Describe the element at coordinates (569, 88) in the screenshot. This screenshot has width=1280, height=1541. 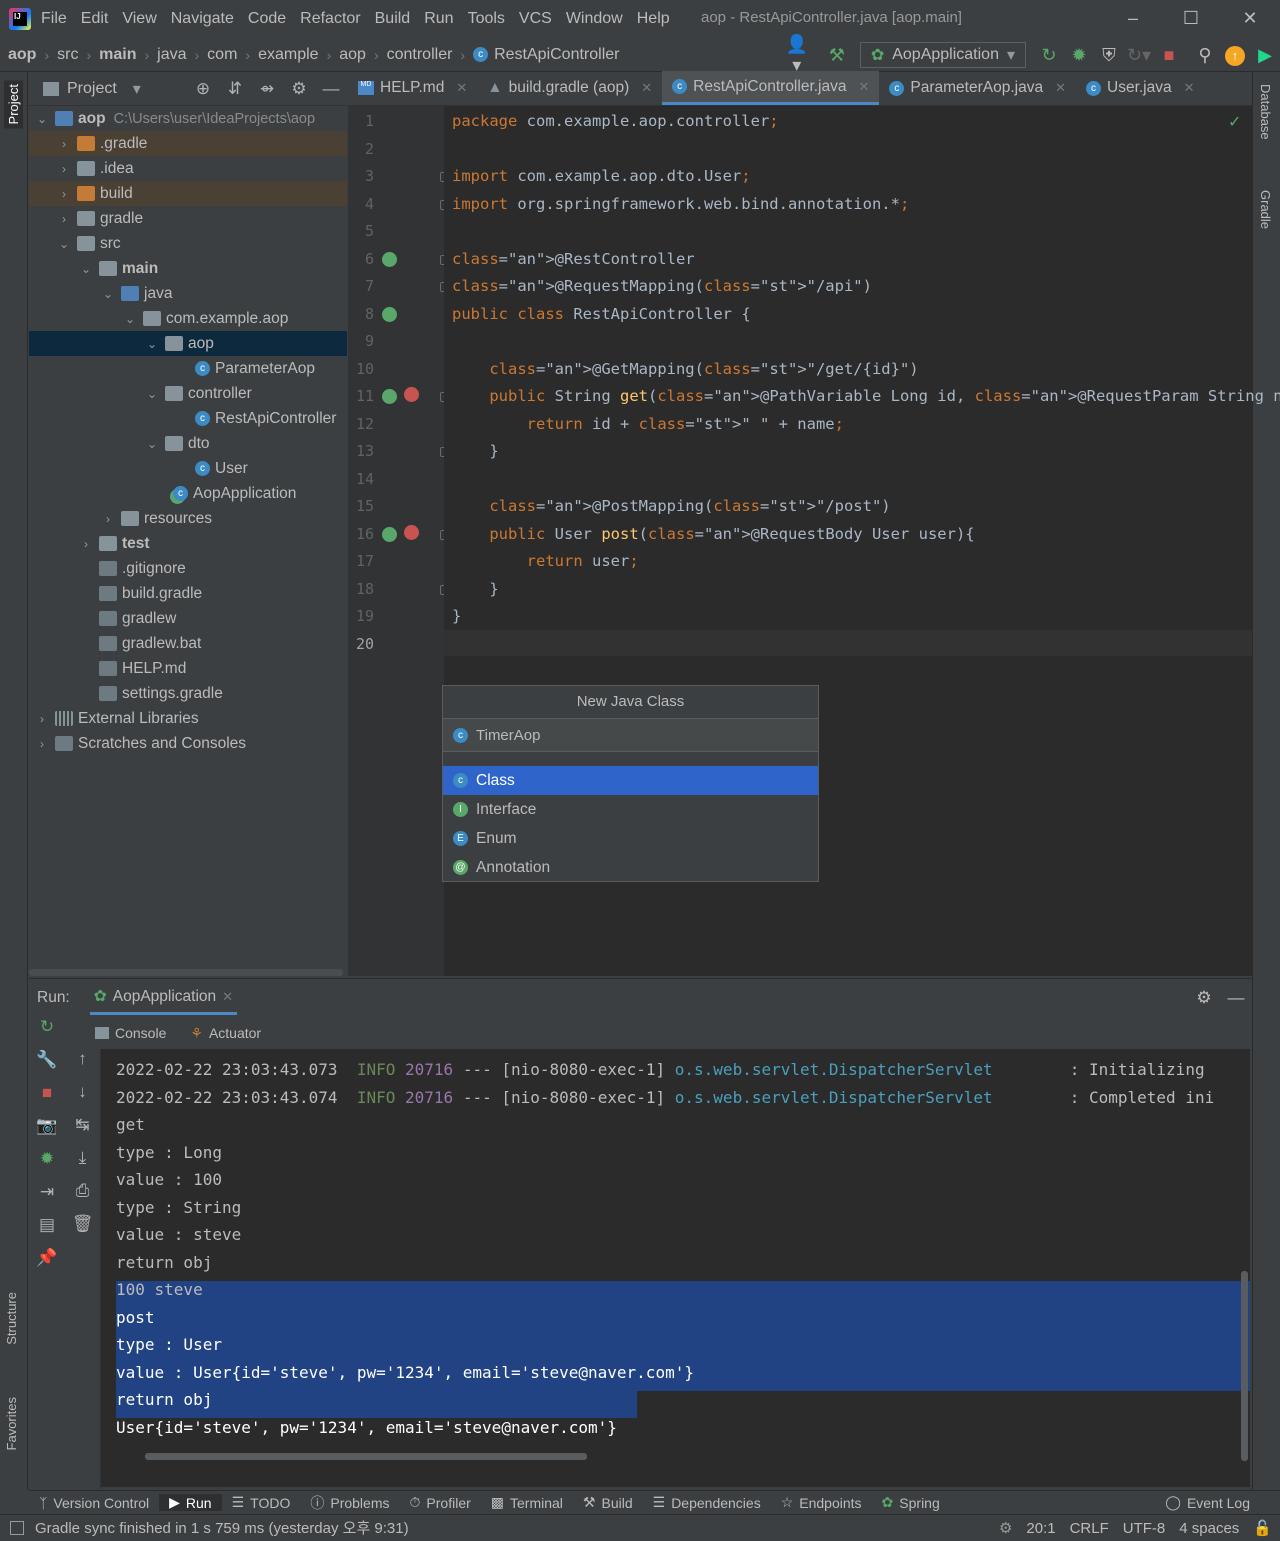
I see `tab-build-gradle: ▲ build.gradle (aop) ✕` at that location.